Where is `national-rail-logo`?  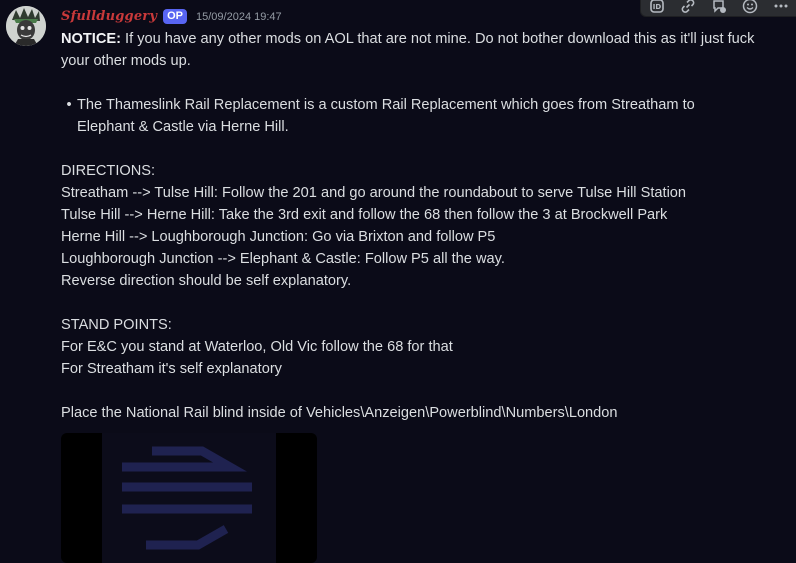
national-rail-logo is located at coordinates (189, 498).